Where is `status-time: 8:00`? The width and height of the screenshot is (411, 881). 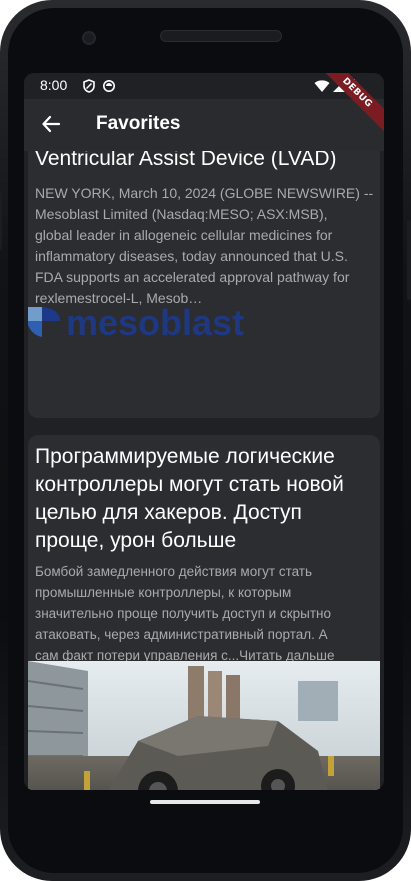
status-time: 8:00 is located at coordinates (54, 85).